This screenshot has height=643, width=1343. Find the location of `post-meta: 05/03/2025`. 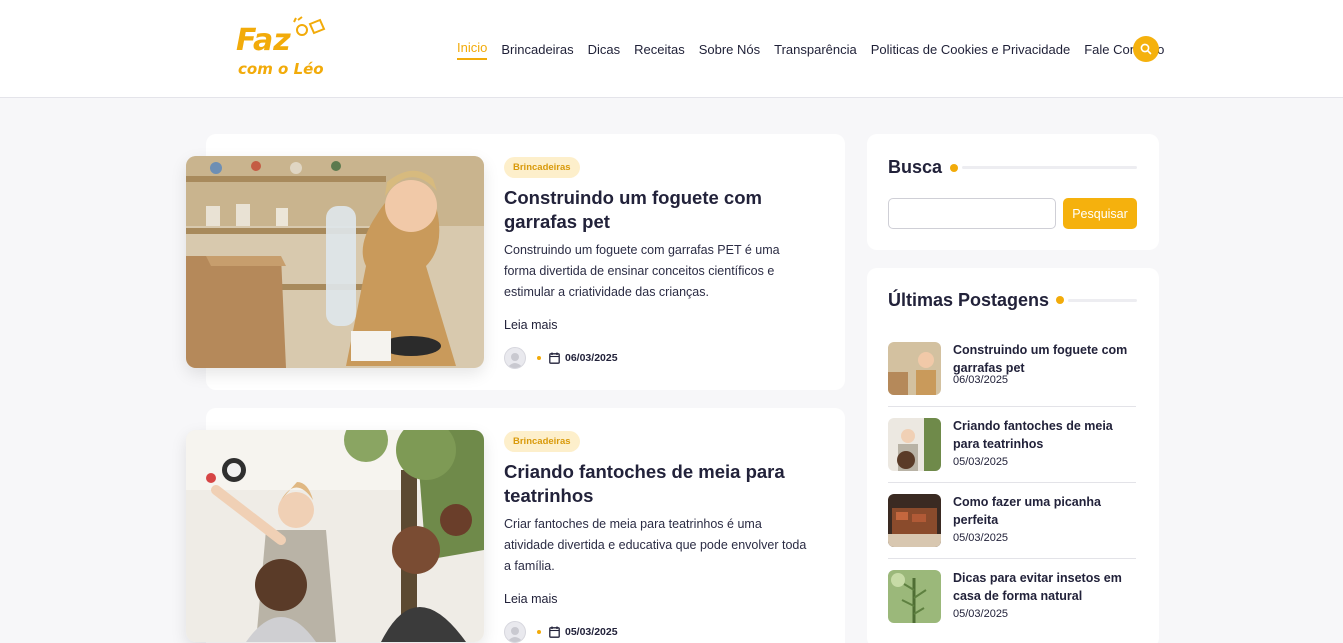

post-meta: 05/03/2025 is located at coordinates (561, 632).